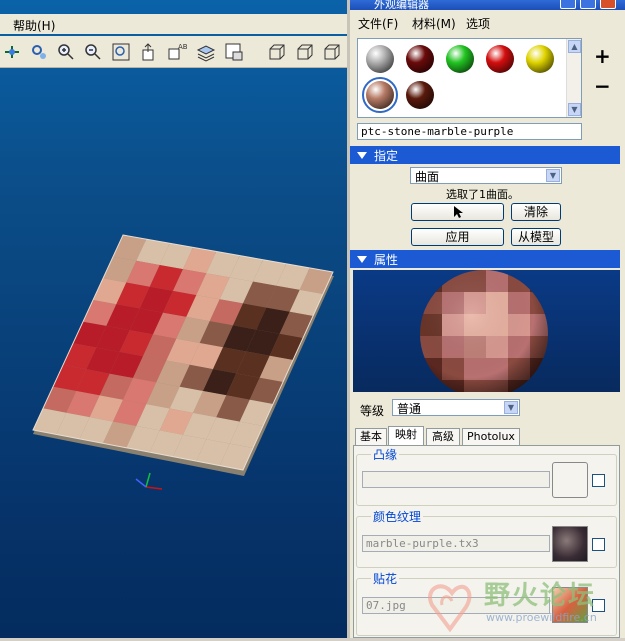 The width and height of the screenshot is (625, 641). I want to click on panel-menubar: 文件(F) 材料(M) 选项, so click(487, 22).